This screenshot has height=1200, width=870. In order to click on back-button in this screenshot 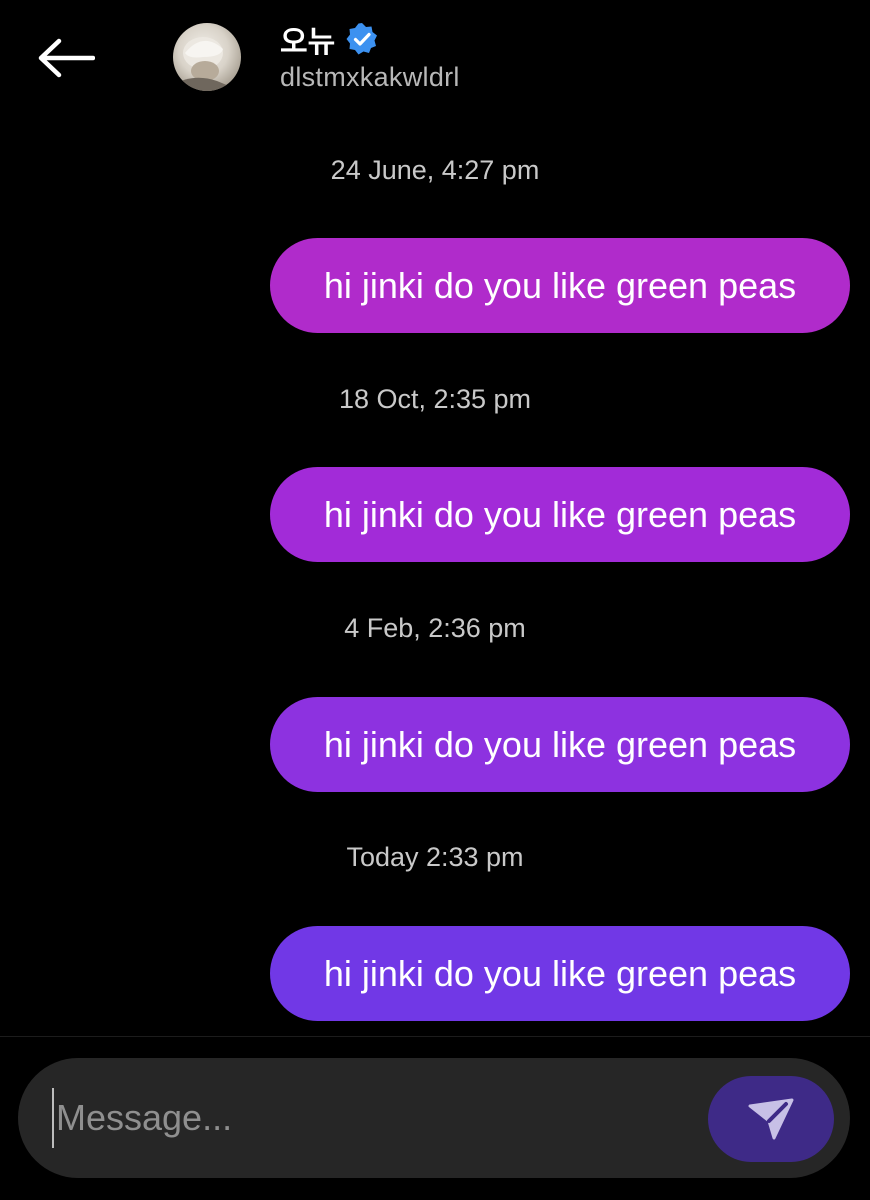, I will do `click(66, 58)`.